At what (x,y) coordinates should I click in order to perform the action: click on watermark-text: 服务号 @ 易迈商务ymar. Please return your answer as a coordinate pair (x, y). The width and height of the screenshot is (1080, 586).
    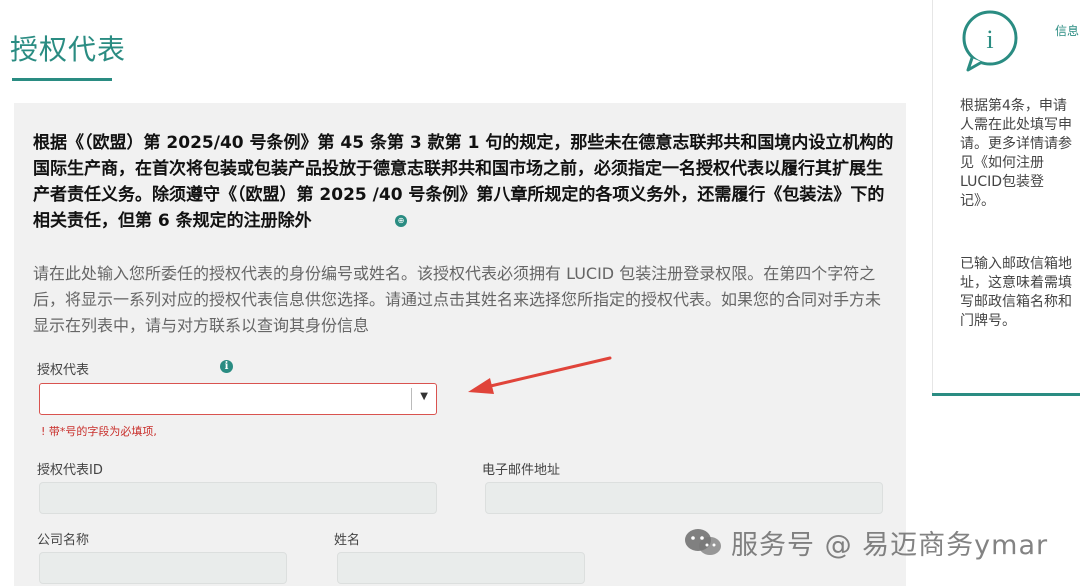
    Looking at the image, I should click on (890, 545).